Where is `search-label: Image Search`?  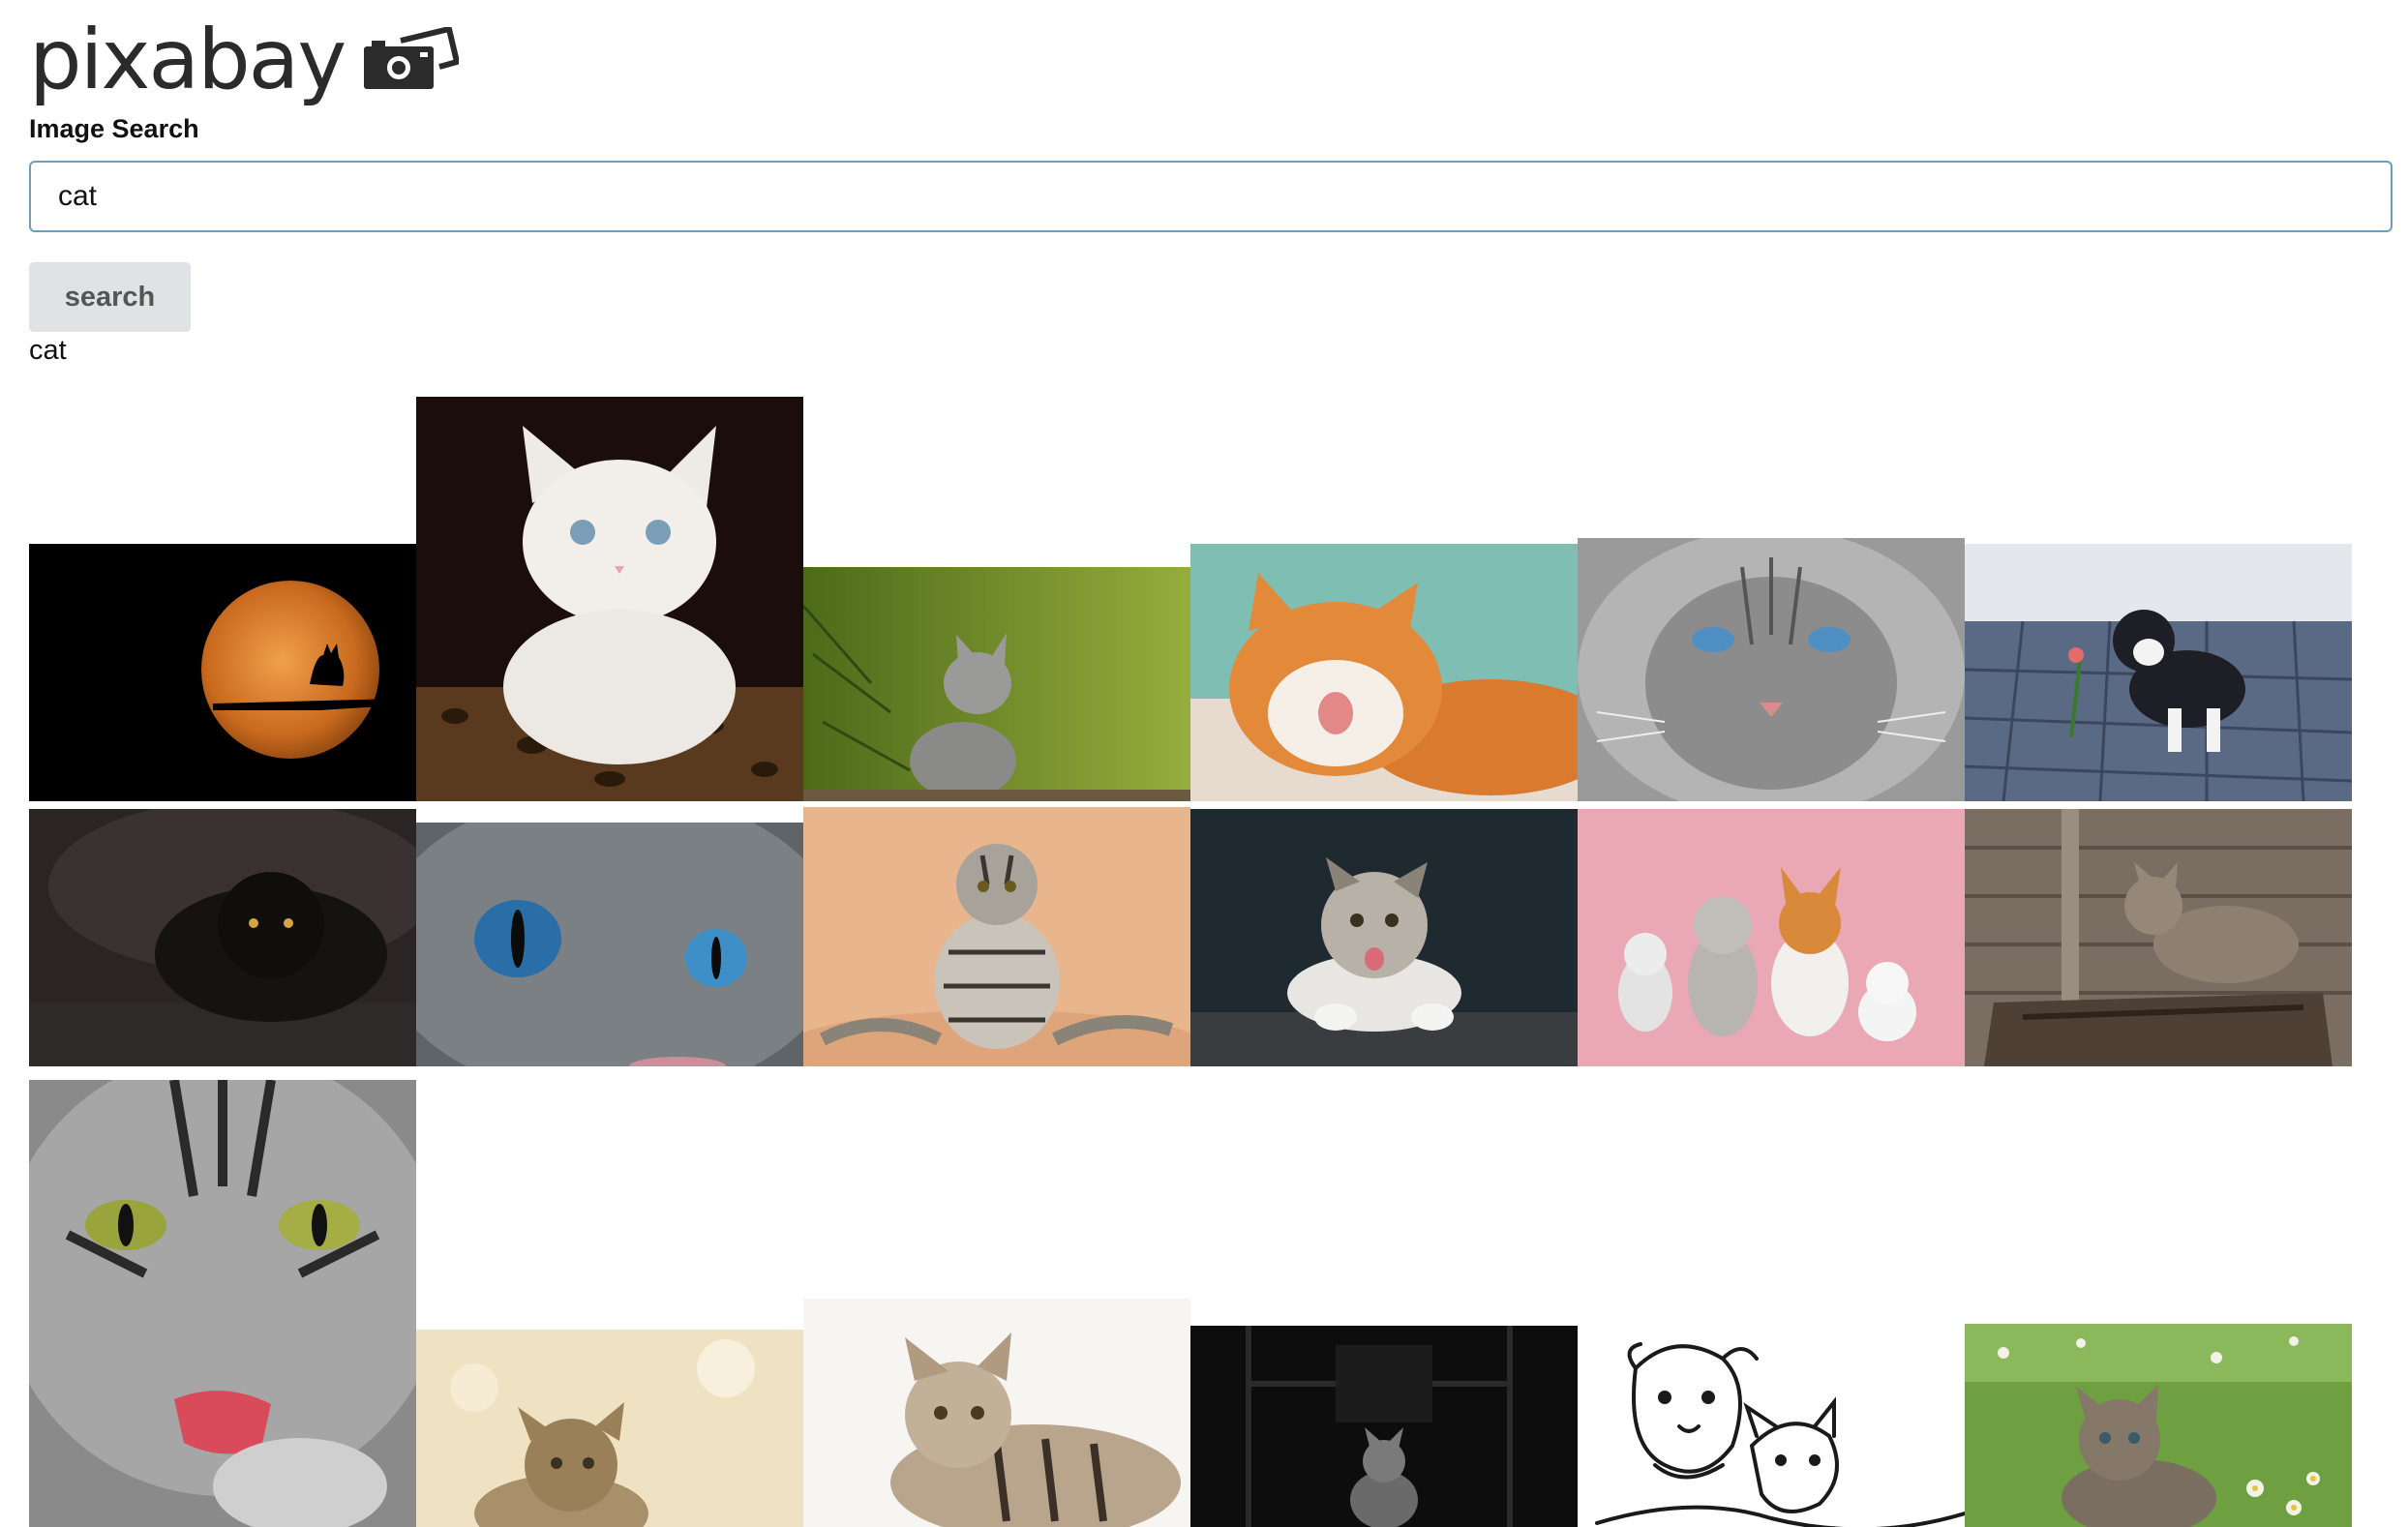
search-label: Image Search is located at coordinates (114, 129).